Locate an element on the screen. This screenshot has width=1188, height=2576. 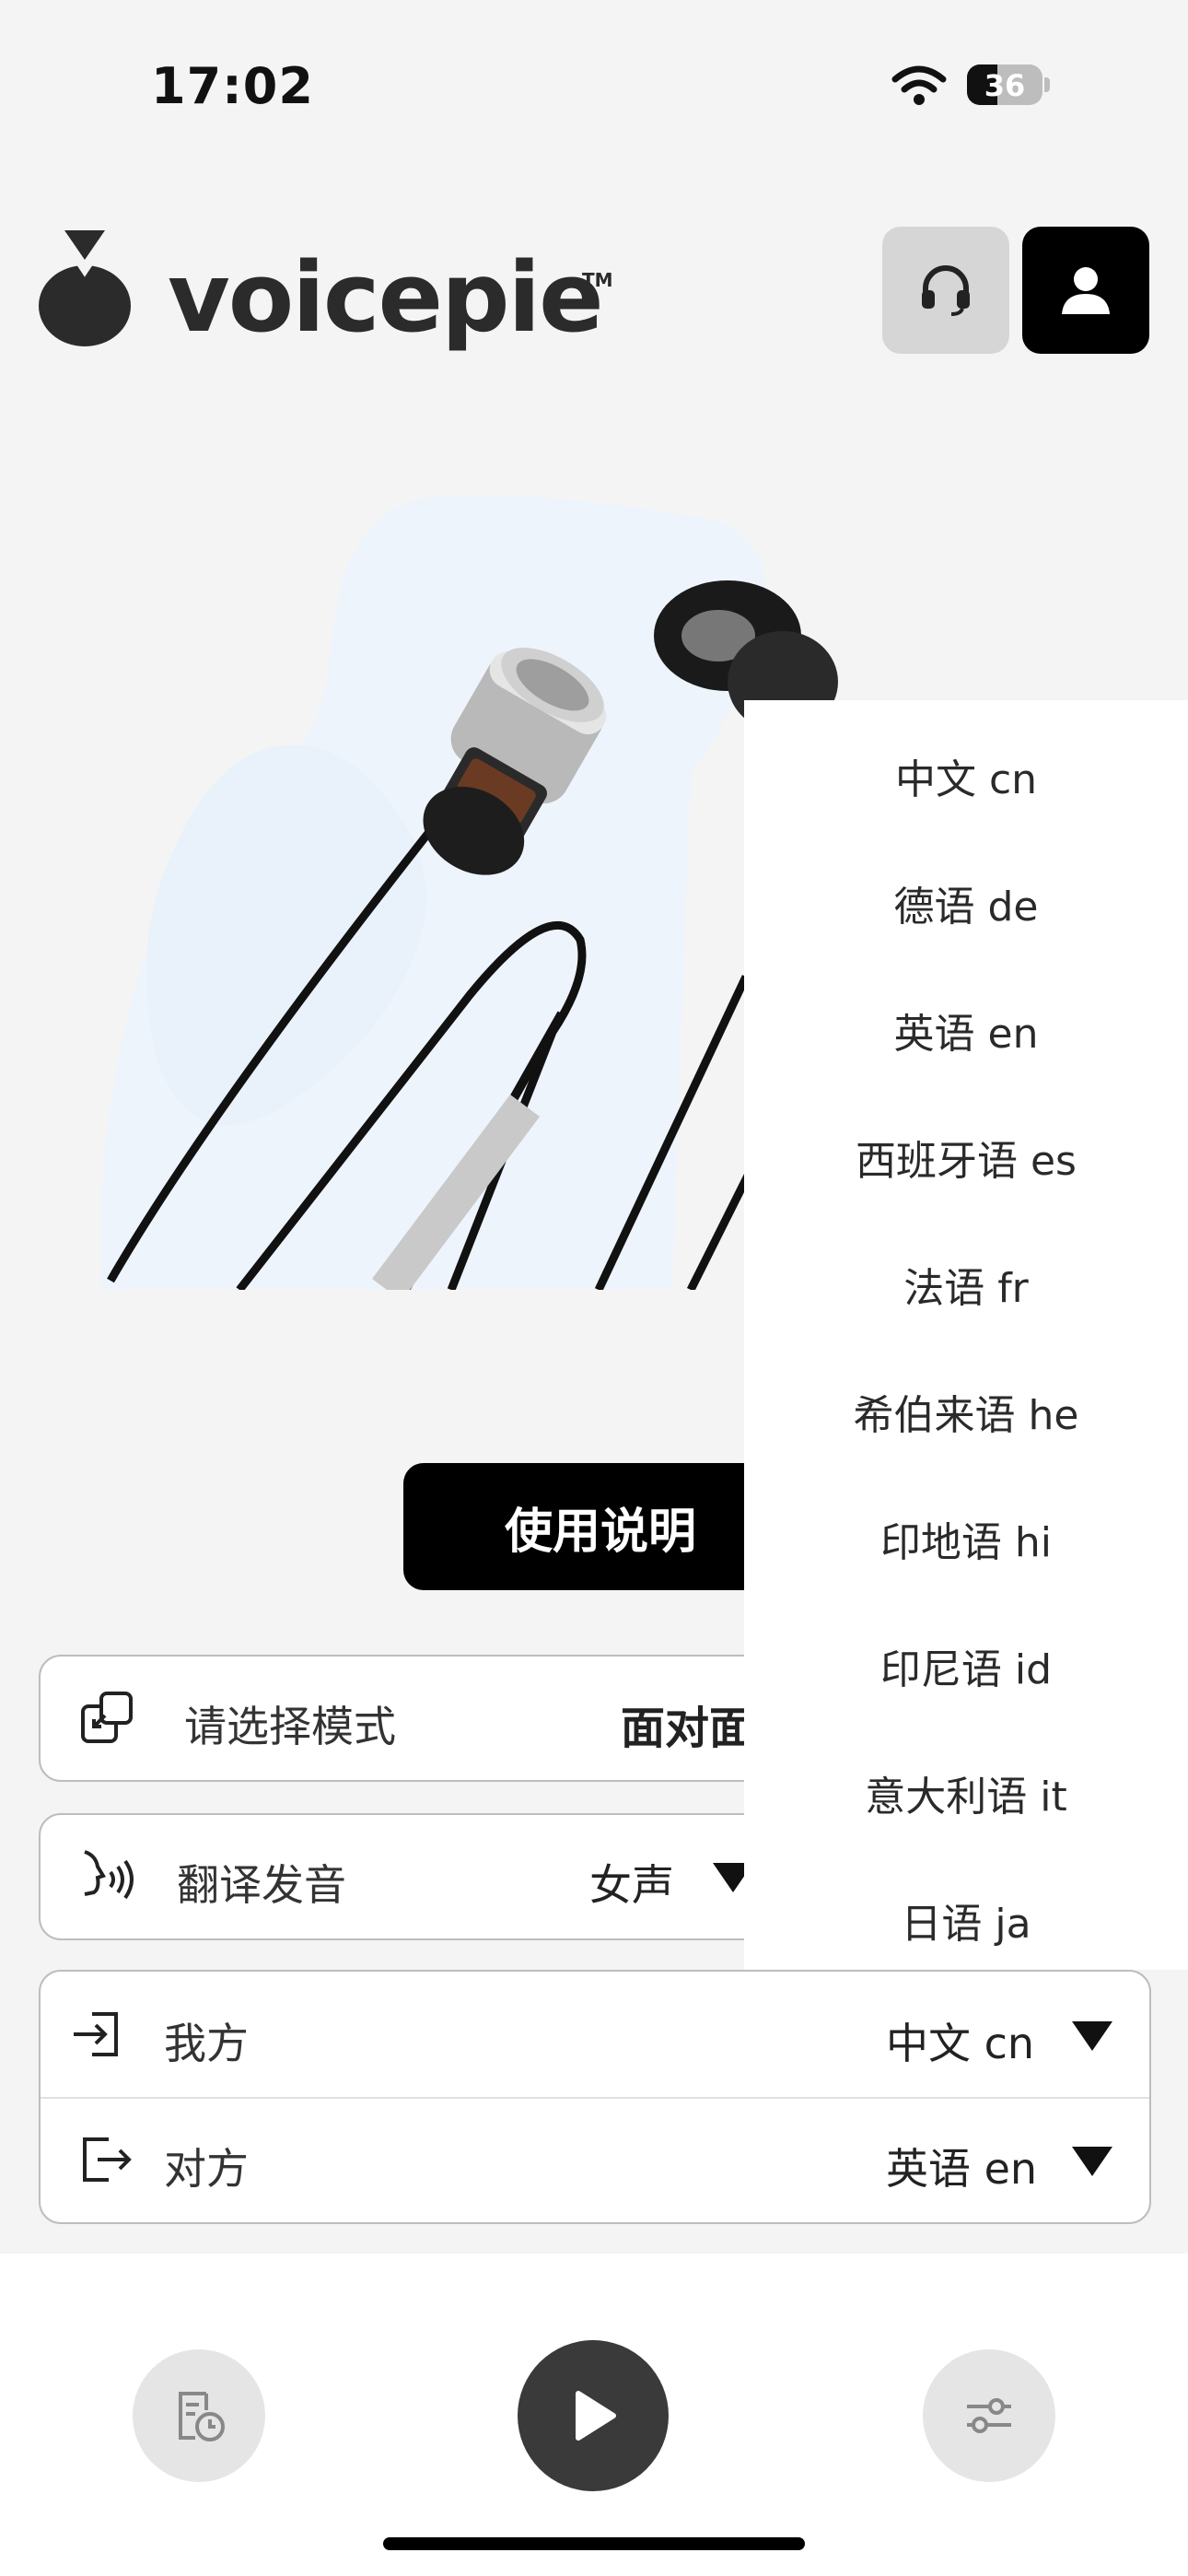
speaking-head-icon is located at coordinates (109, 1875).